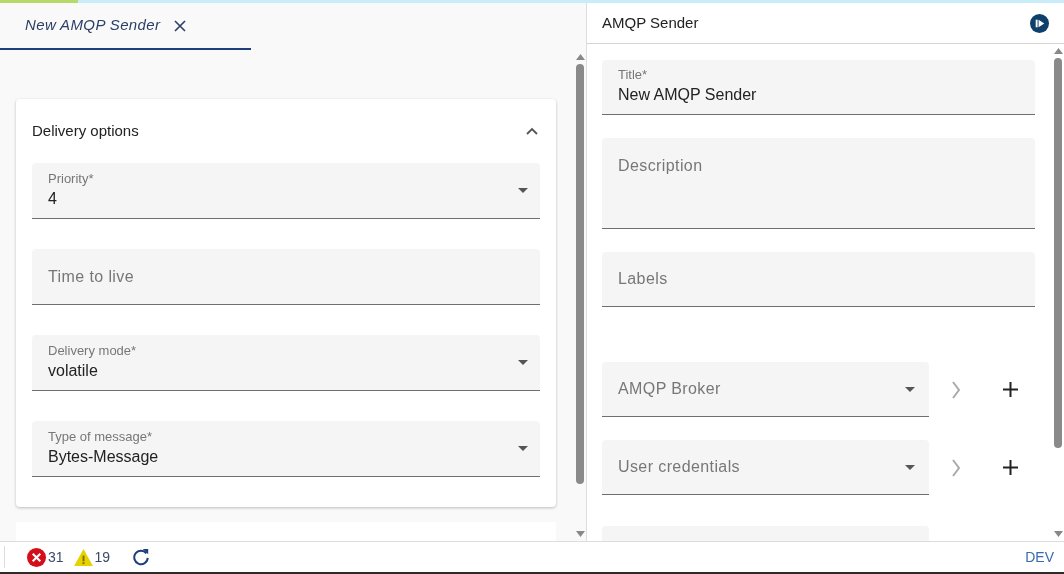 The image size is (1064, 574). I want to click on error-count: 31, so click(56, 557).